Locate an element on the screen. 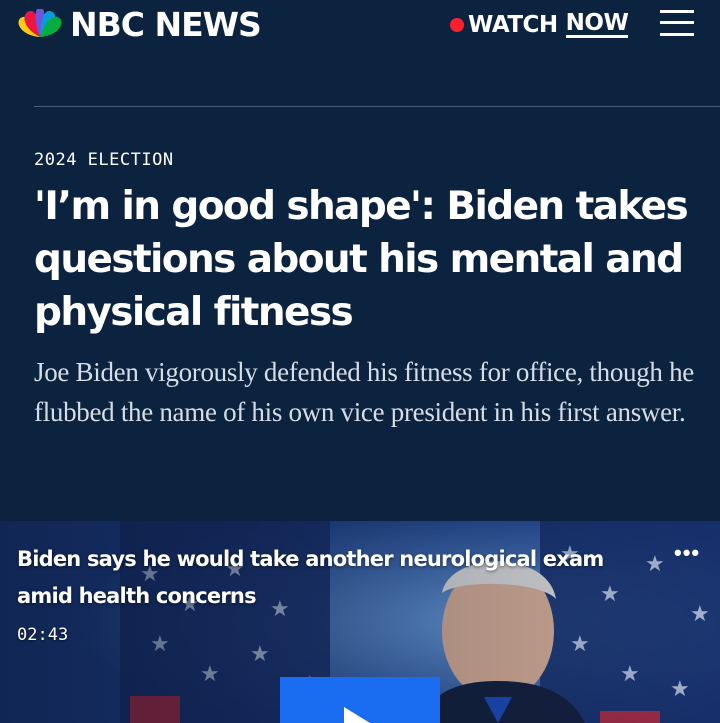 The image size is (720, 723). watch-label: WATCH is located at coordinates (513, 24).